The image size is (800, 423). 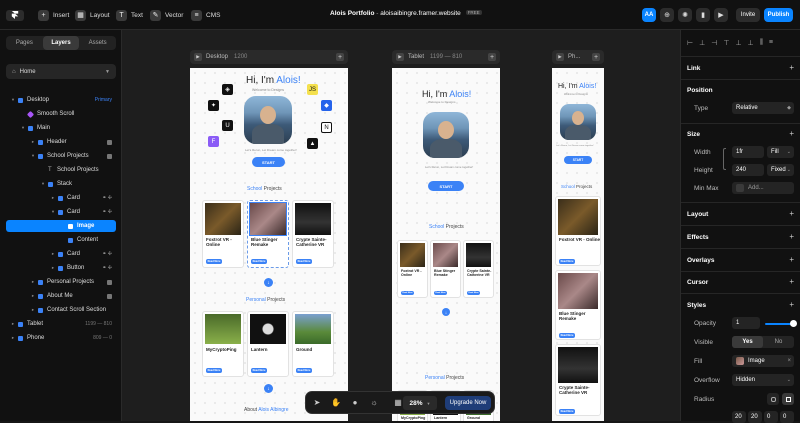 What do you see at coordinates (791, 213) in the screenshot?
I see `add-layout-icon: +` at bounding box center [791, 213].